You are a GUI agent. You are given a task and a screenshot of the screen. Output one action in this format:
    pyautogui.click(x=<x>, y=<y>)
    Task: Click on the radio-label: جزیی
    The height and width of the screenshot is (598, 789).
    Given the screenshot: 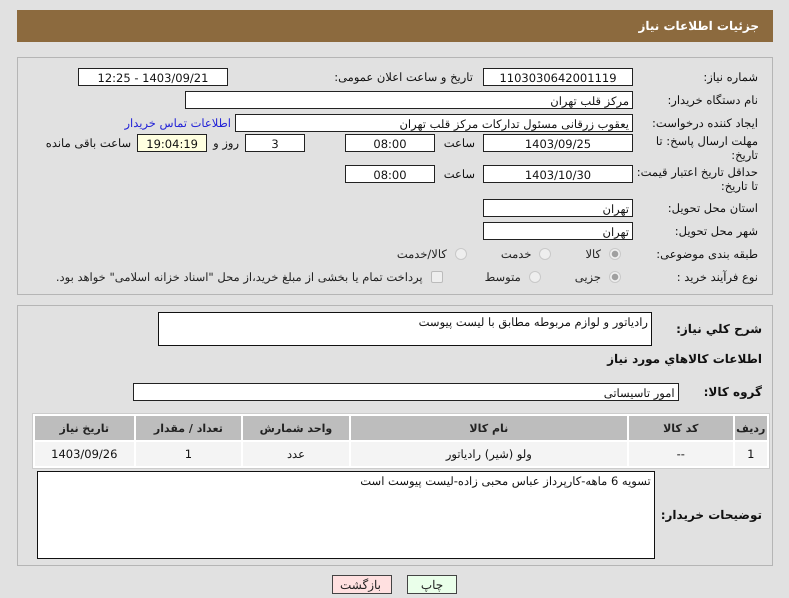 What is the action you would take?
    pyautogui.click(x=587, y=277)
    